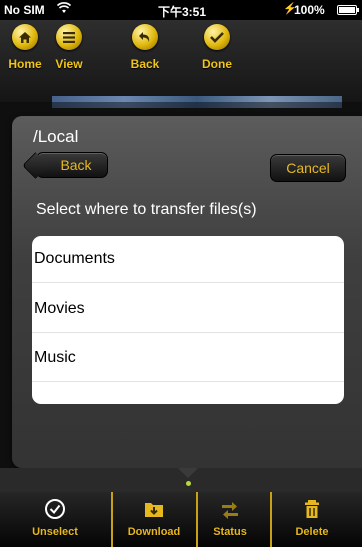 This screenshot has width=362, height=547. What do you see at coordinates (188, 483) in the screenshot?
I see `page-indicator-dot` at bounding box center [188, 483].